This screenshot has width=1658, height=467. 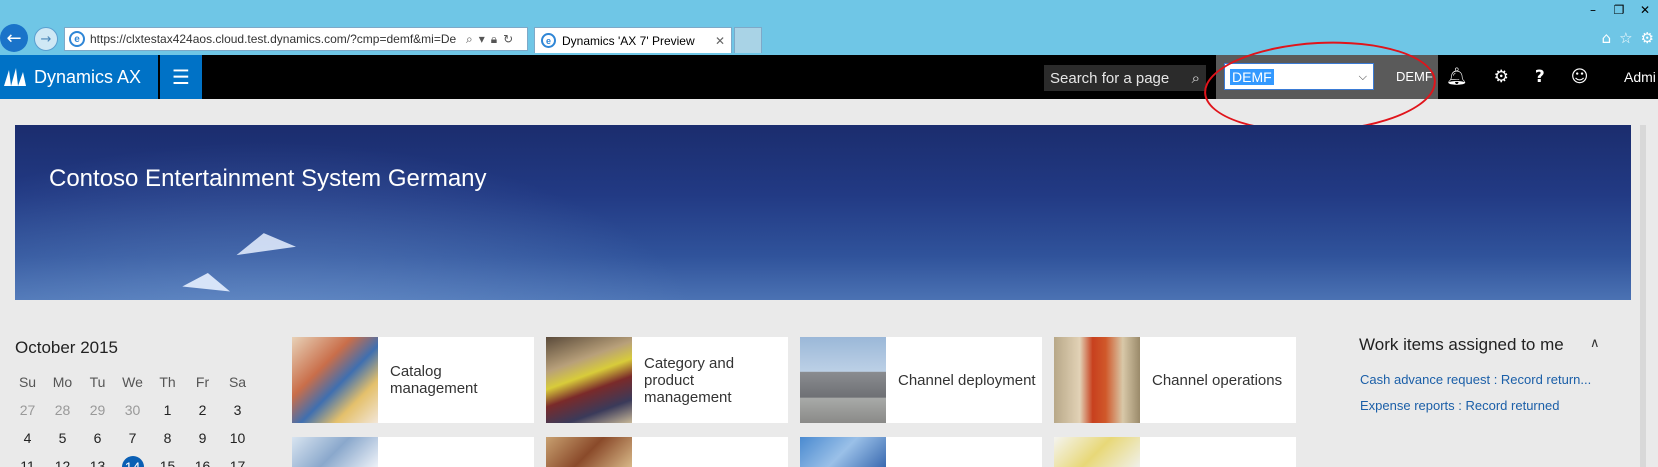 I want to click on gear-icon: ⚙, so click(x=1501, y=77).